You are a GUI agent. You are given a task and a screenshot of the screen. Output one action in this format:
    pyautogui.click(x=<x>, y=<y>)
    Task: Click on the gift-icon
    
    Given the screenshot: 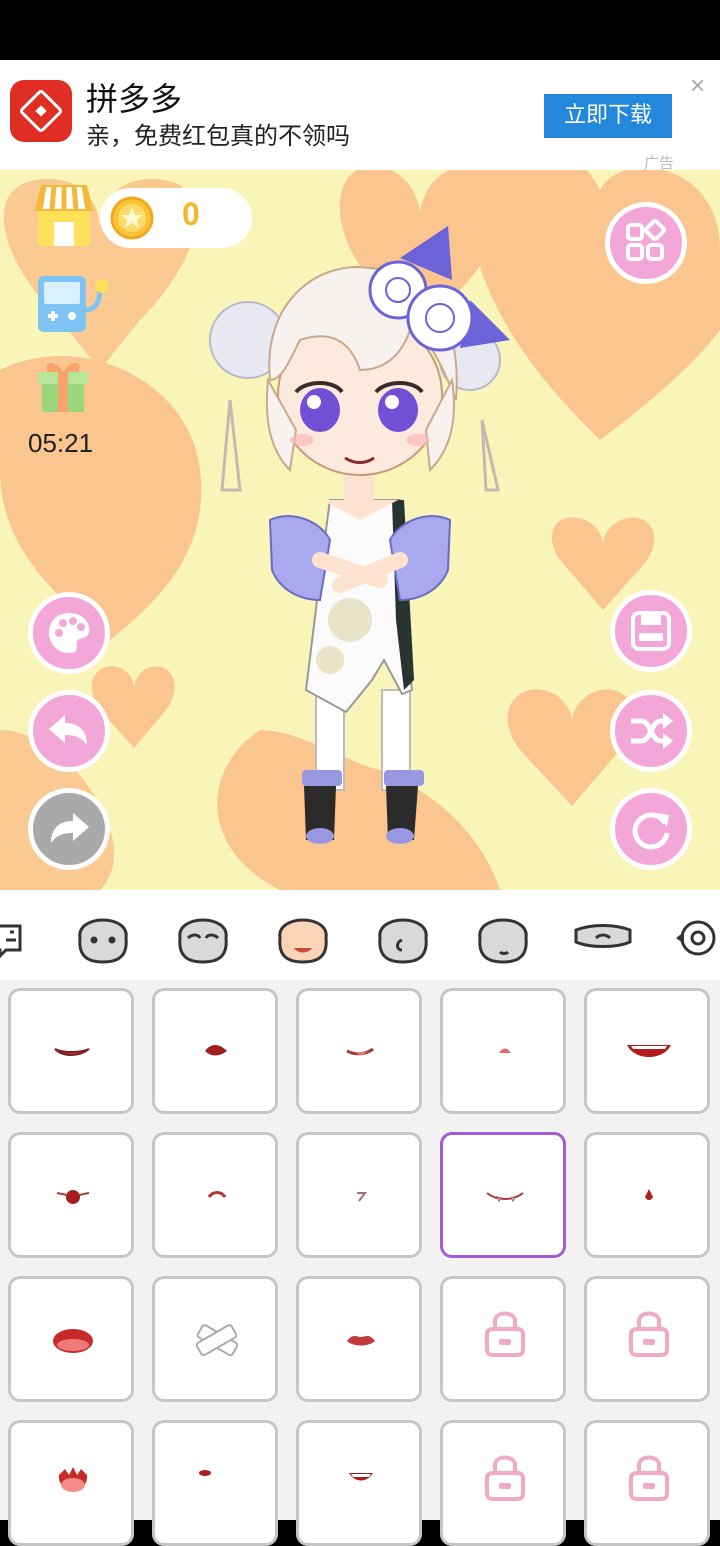 What is the action you would take?
    pyautogui.click(x=63, y=385)
    